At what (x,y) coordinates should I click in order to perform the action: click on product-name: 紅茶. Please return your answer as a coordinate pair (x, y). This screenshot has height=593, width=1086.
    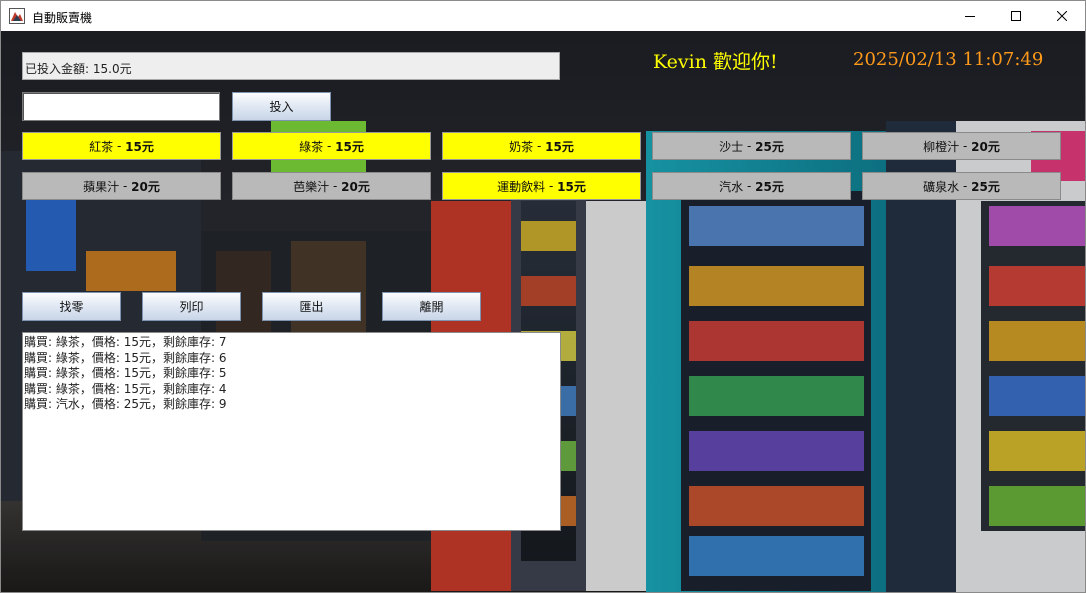
    Looking at the image, I should click on (101, 146).